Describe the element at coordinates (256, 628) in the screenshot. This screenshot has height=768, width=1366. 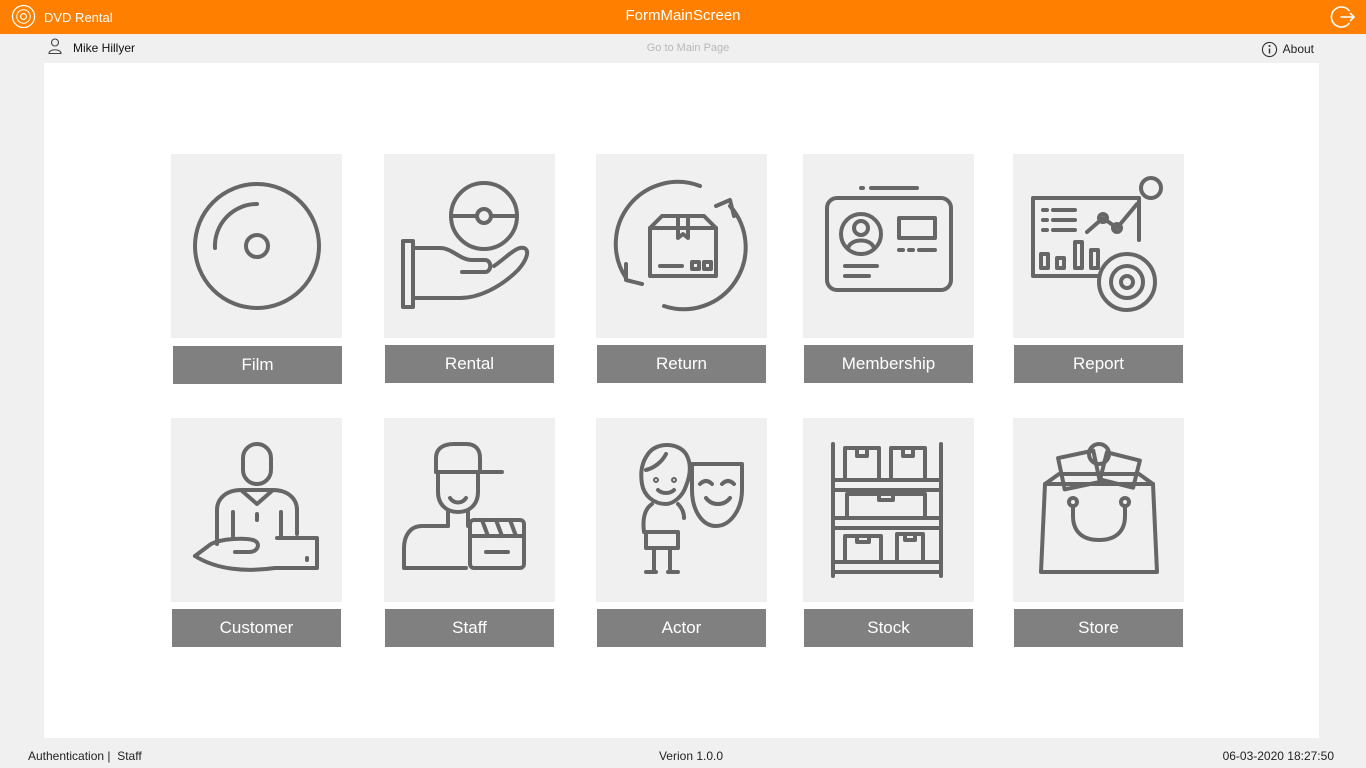
I see `customer-button: Customer` at that location.